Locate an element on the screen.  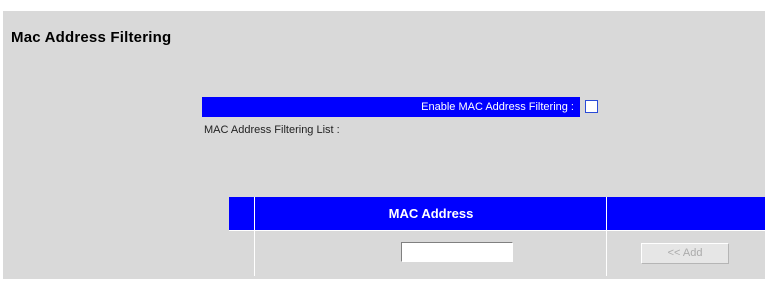
filter-list-label: MAC Address Filtering List : is located at coordinates (272, 130).